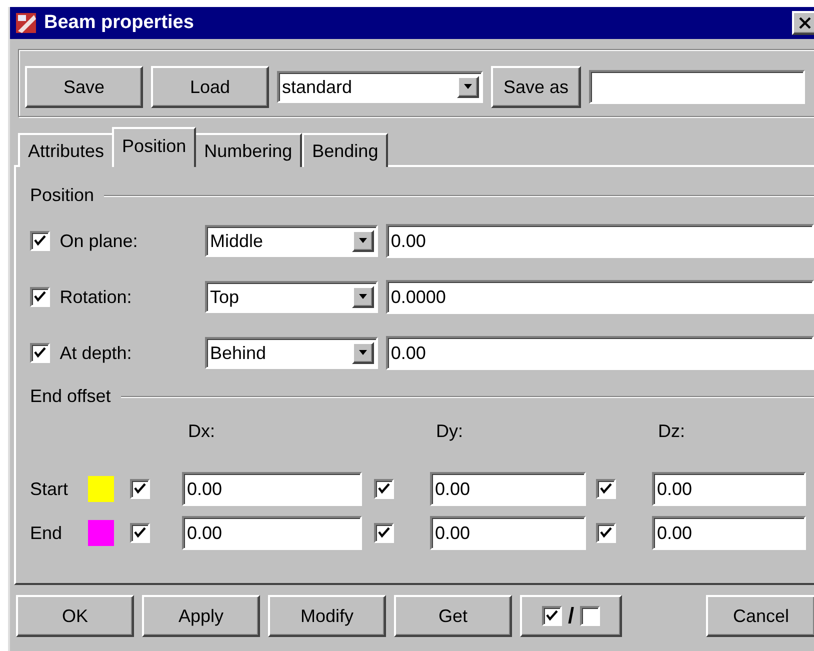 This screenshot has height=651, width=814. What do you see at coordinates (84, 87) in the screenshot?
I see `save-button: Save` at bounding box center [84, 87].